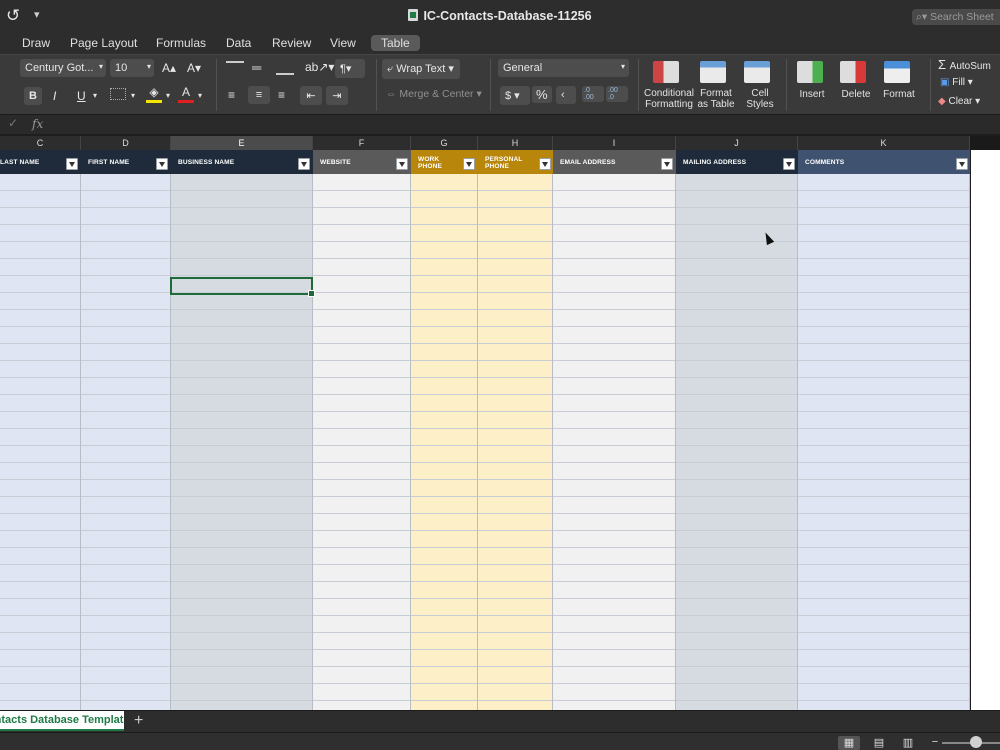 The width and height of the screenshot is (1000, 750). I want to click on search-icon: ⌕▾, so click(923, 17).